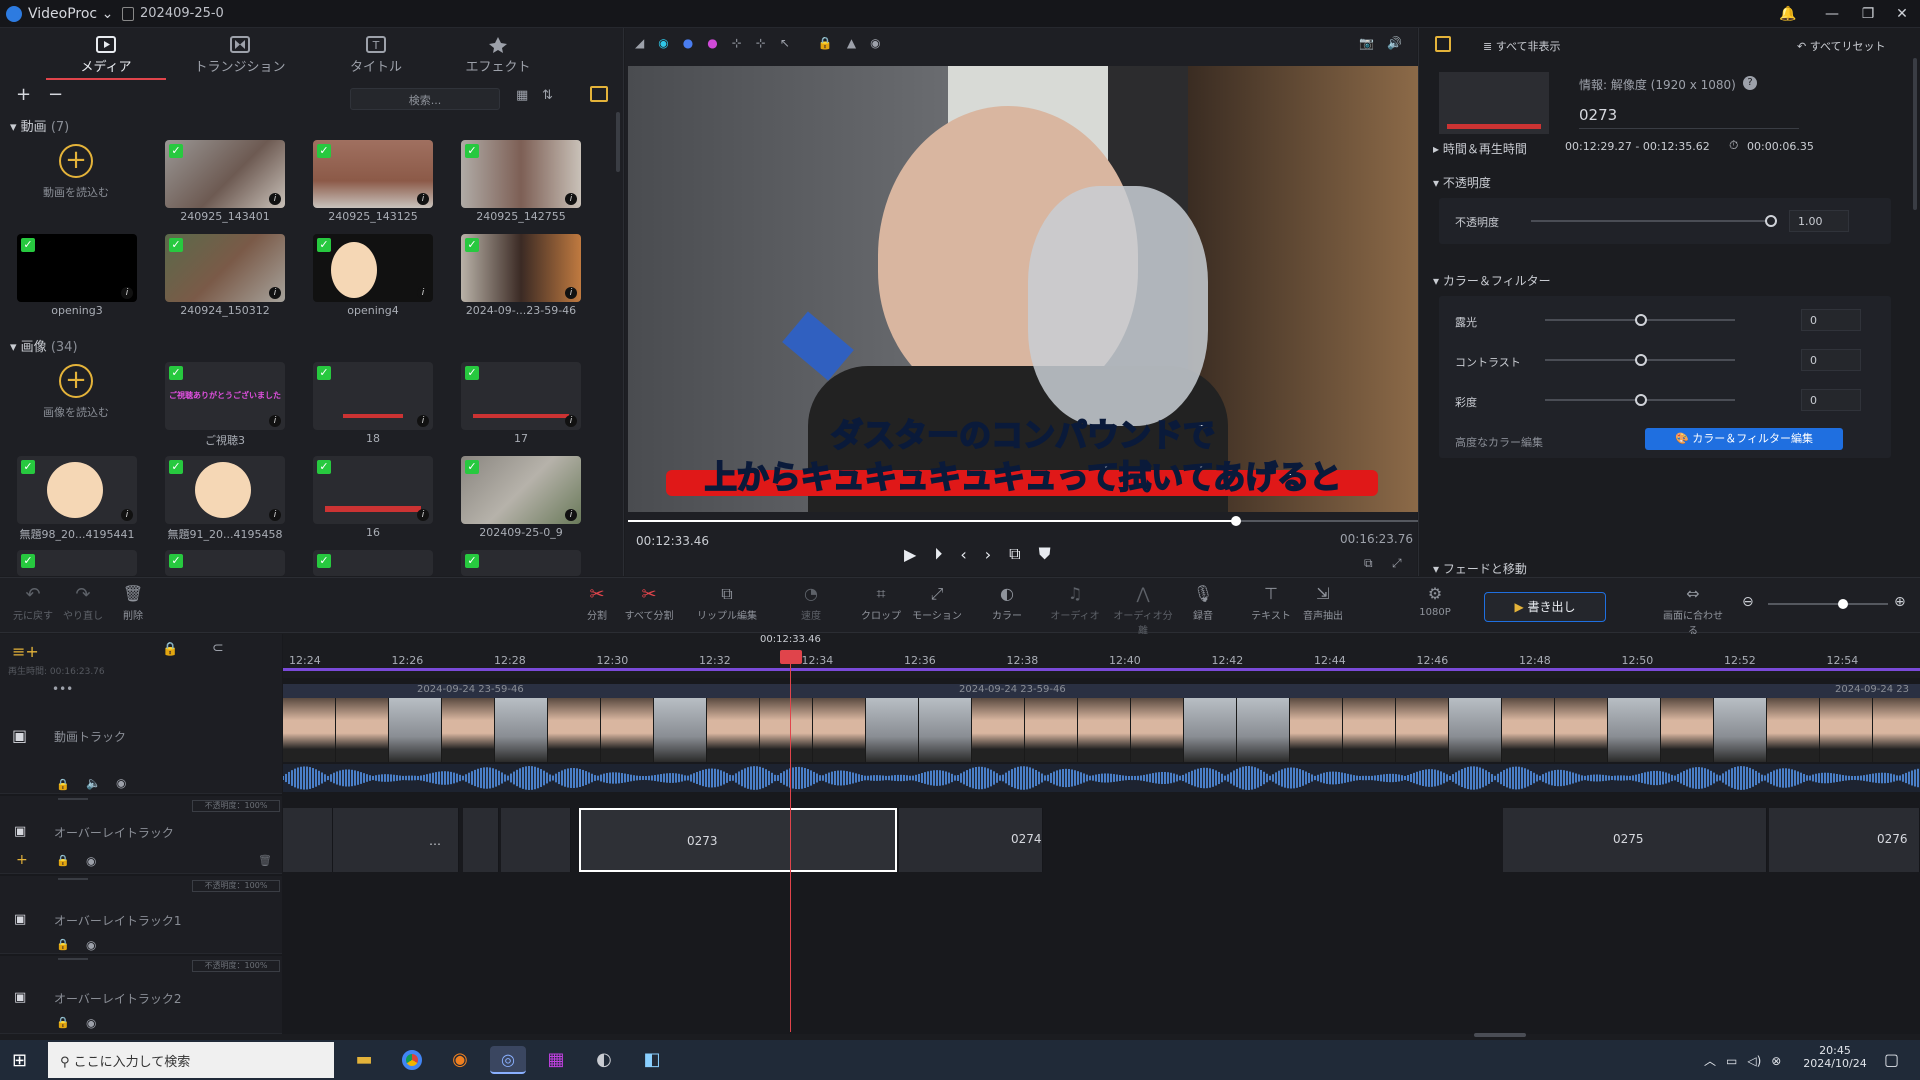  What do you see at coordinates (19, 1060) in the screenshot?
I see `windows-start-icon: ⊞` at bounding box center [19, 1060].